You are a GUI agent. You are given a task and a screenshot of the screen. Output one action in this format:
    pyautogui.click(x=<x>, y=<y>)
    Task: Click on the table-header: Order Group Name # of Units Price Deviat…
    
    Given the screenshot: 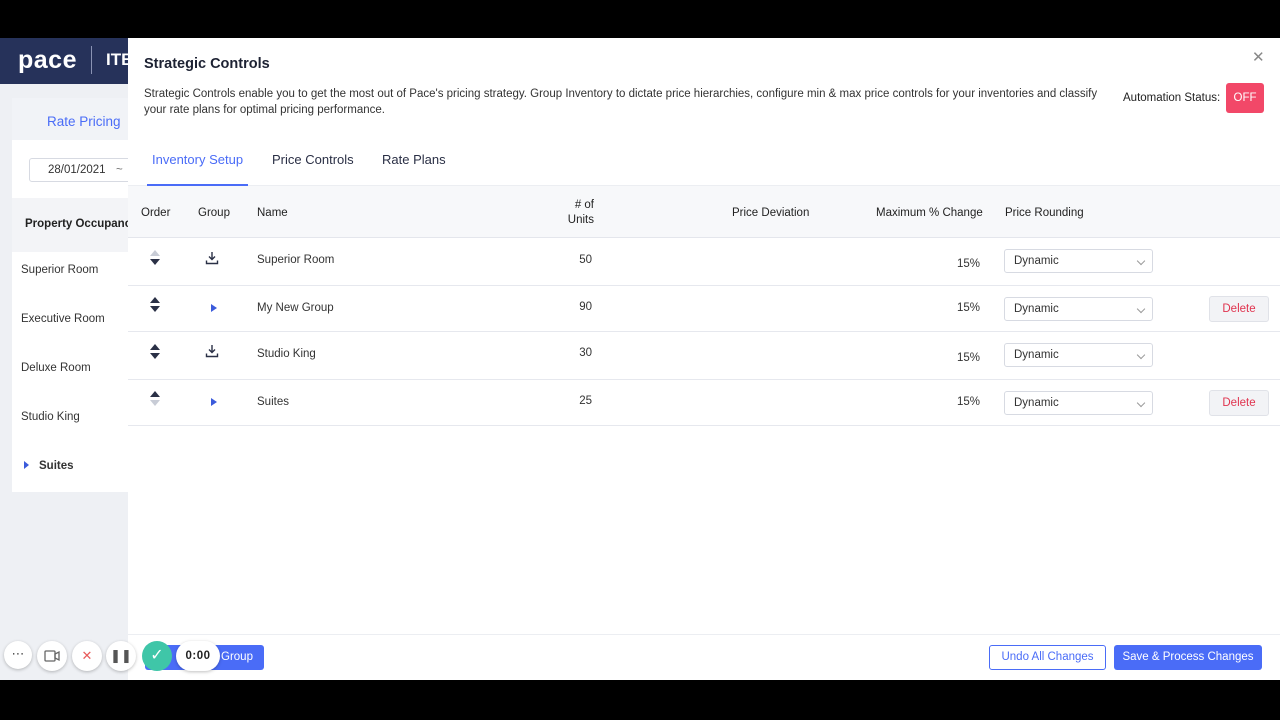 What is the action you would take?
    pyautogui.click(x=704, y=212)
    